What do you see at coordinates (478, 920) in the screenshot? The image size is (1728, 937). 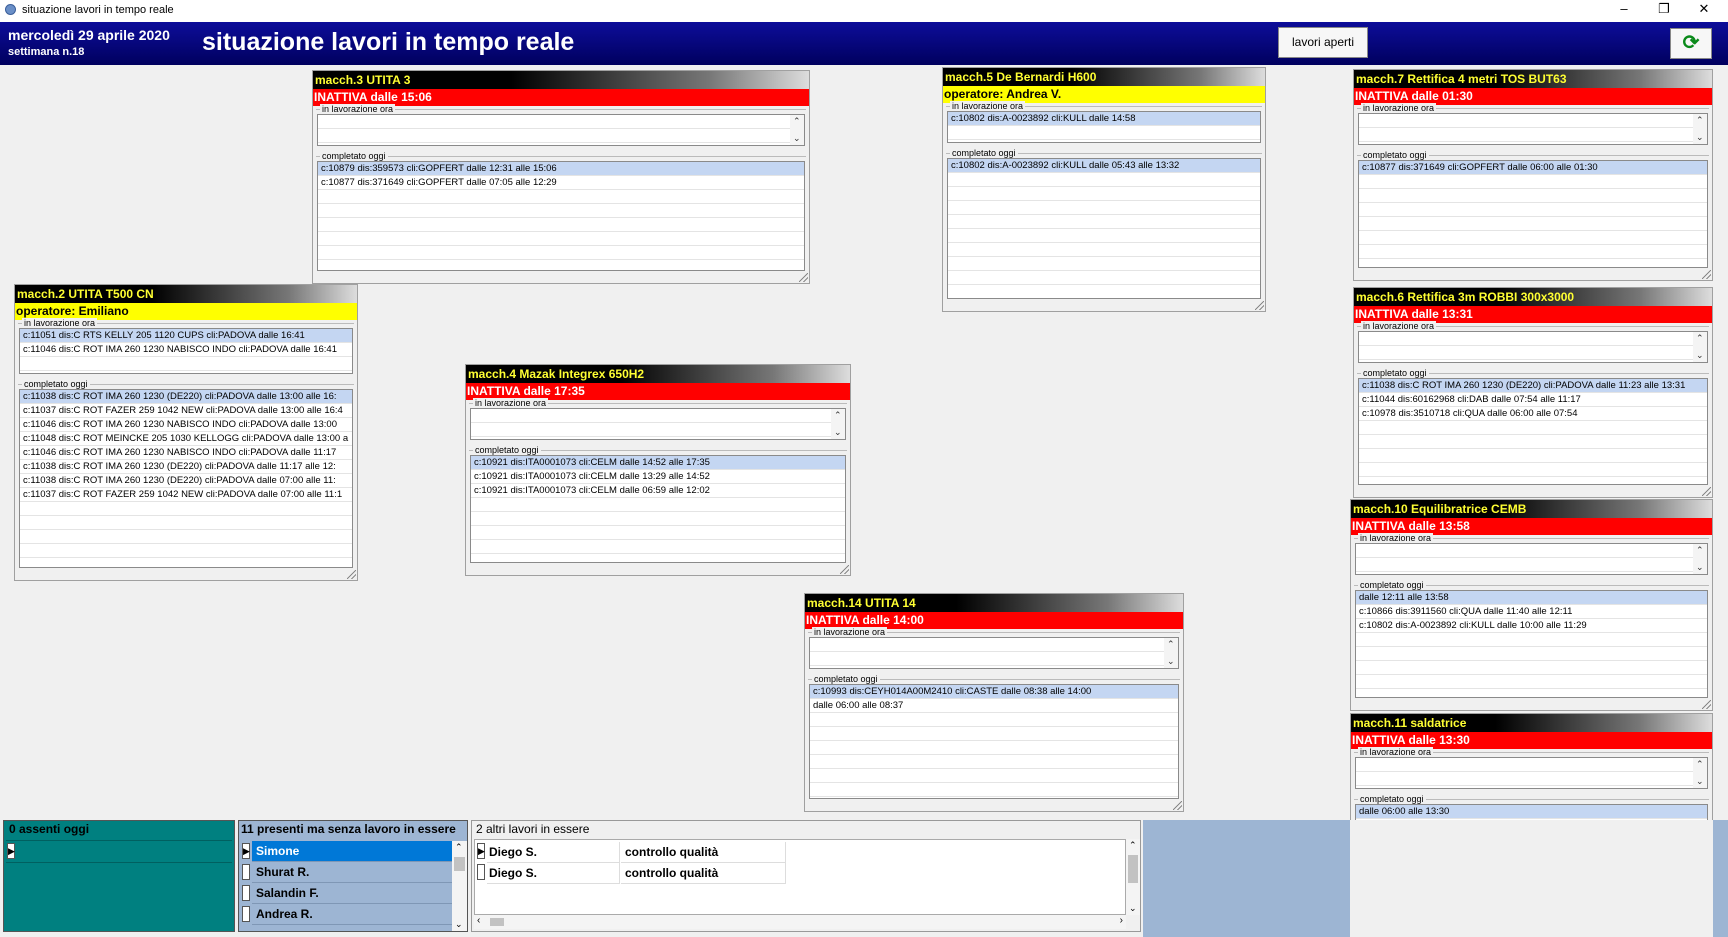 I see `scroll-left-icon: ‹` at bounding box center [478, 920].